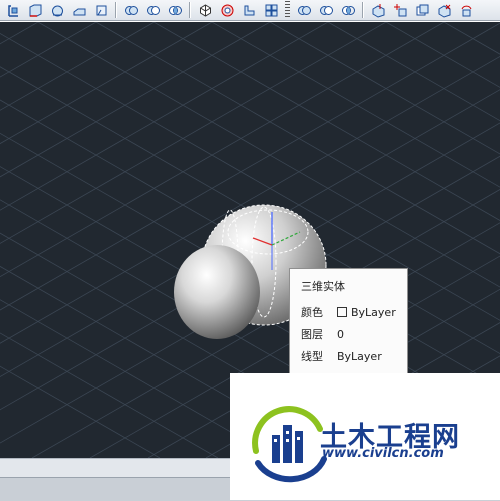 The height and width of the screenshot is (501, 500). Describe the element at coordinates (323, 286) in the screenshot. I see `tooltip-title: 三维实体` at that location.